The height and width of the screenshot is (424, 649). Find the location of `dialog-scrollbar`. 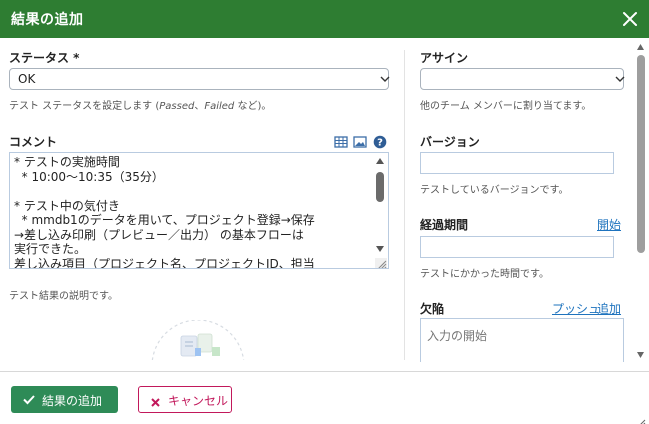

dialog-scrollbar is located at coordinates (640, 201).